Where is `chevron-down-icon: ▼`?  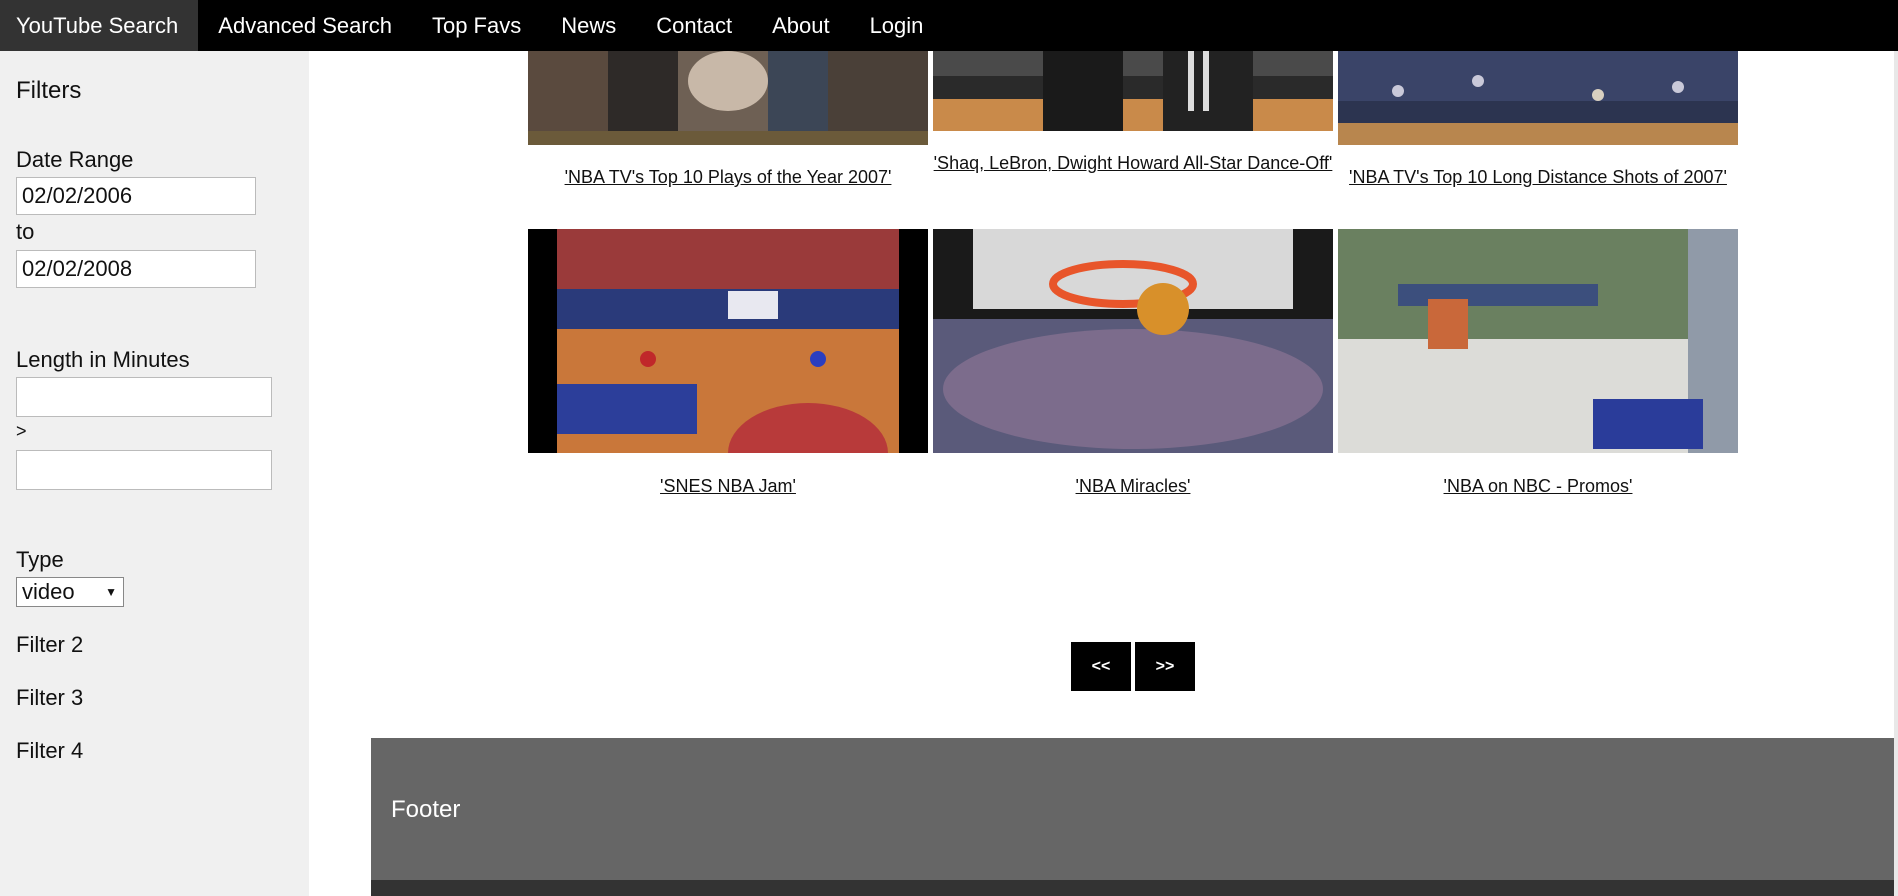 chevron-down-icon: ▼ is located at coordinates (111, 592).